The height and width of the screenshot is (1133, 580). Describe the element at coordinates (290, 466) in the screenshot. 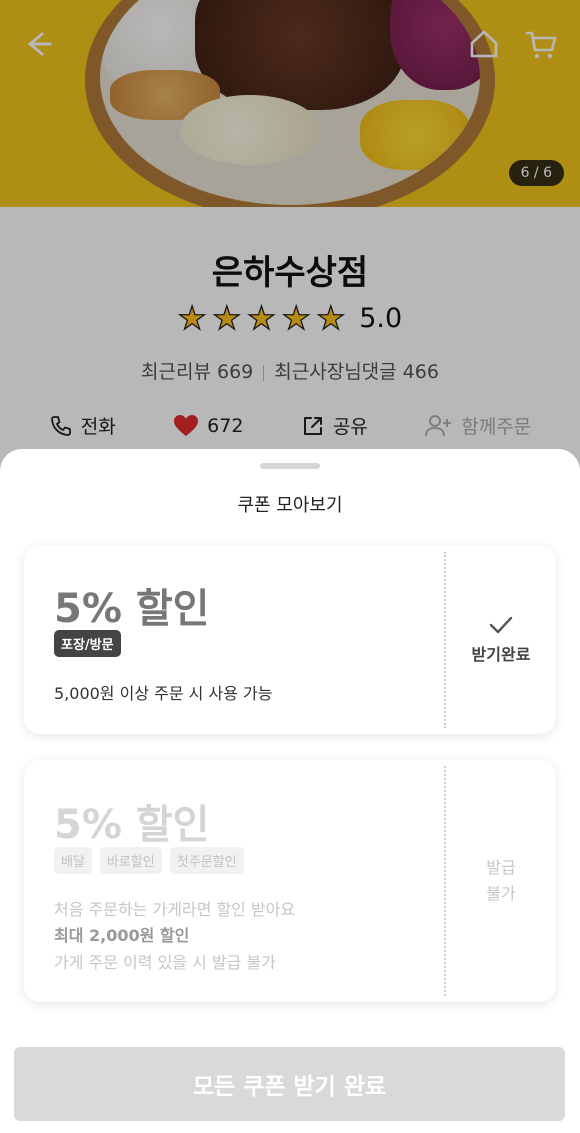

I see `sheet-handle` at that location.